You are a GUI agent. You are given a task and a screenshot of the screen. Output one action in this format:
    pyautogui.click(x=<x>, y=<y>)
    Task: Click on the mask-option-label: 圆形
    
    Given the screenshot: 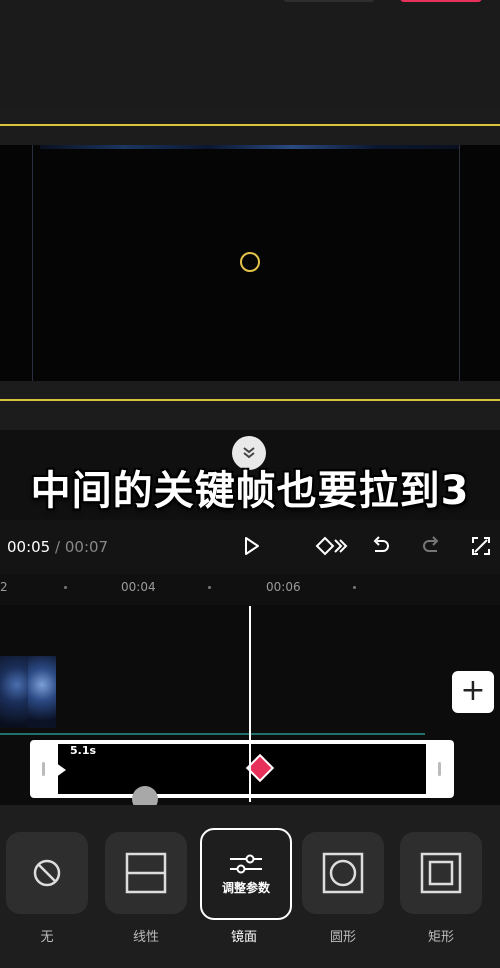 What is the action you would take?
    pyautogui.click(x=342, y=937)
    